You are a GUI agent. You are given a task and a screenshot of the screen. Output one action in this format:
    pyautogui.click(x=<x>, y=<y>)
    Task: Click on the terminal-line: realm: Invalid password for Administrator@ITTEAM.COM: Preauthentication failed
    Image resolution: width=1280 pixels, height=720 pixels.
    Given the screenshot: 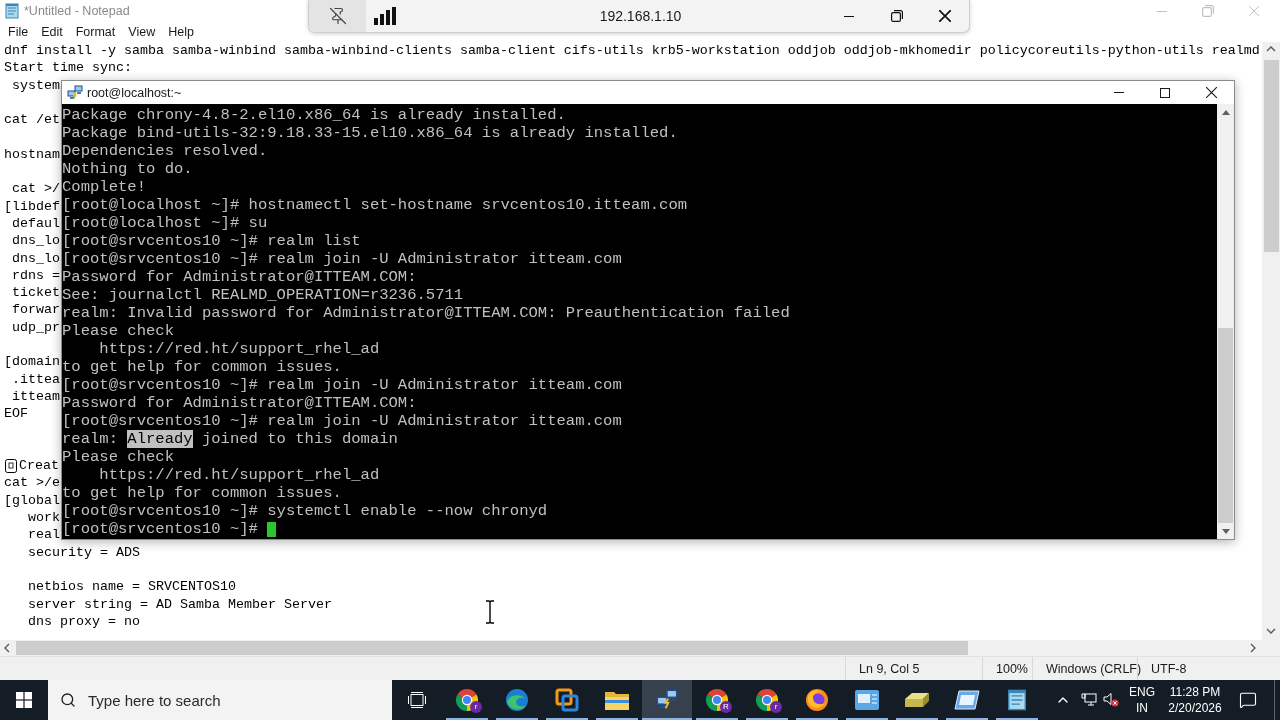 What is the action you would take?
    pyautogui.click(x=426, y=313)
    